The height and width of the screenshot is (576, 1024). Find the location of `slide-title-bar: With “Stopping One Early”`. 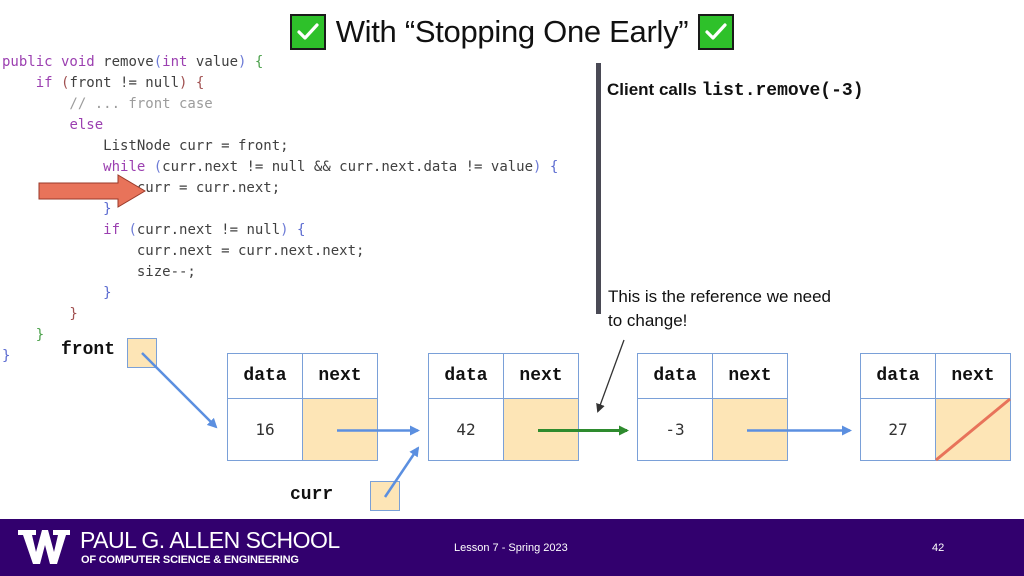

slide-title-bar: With “Stopping One Early” is located at coordinates (512, 32).